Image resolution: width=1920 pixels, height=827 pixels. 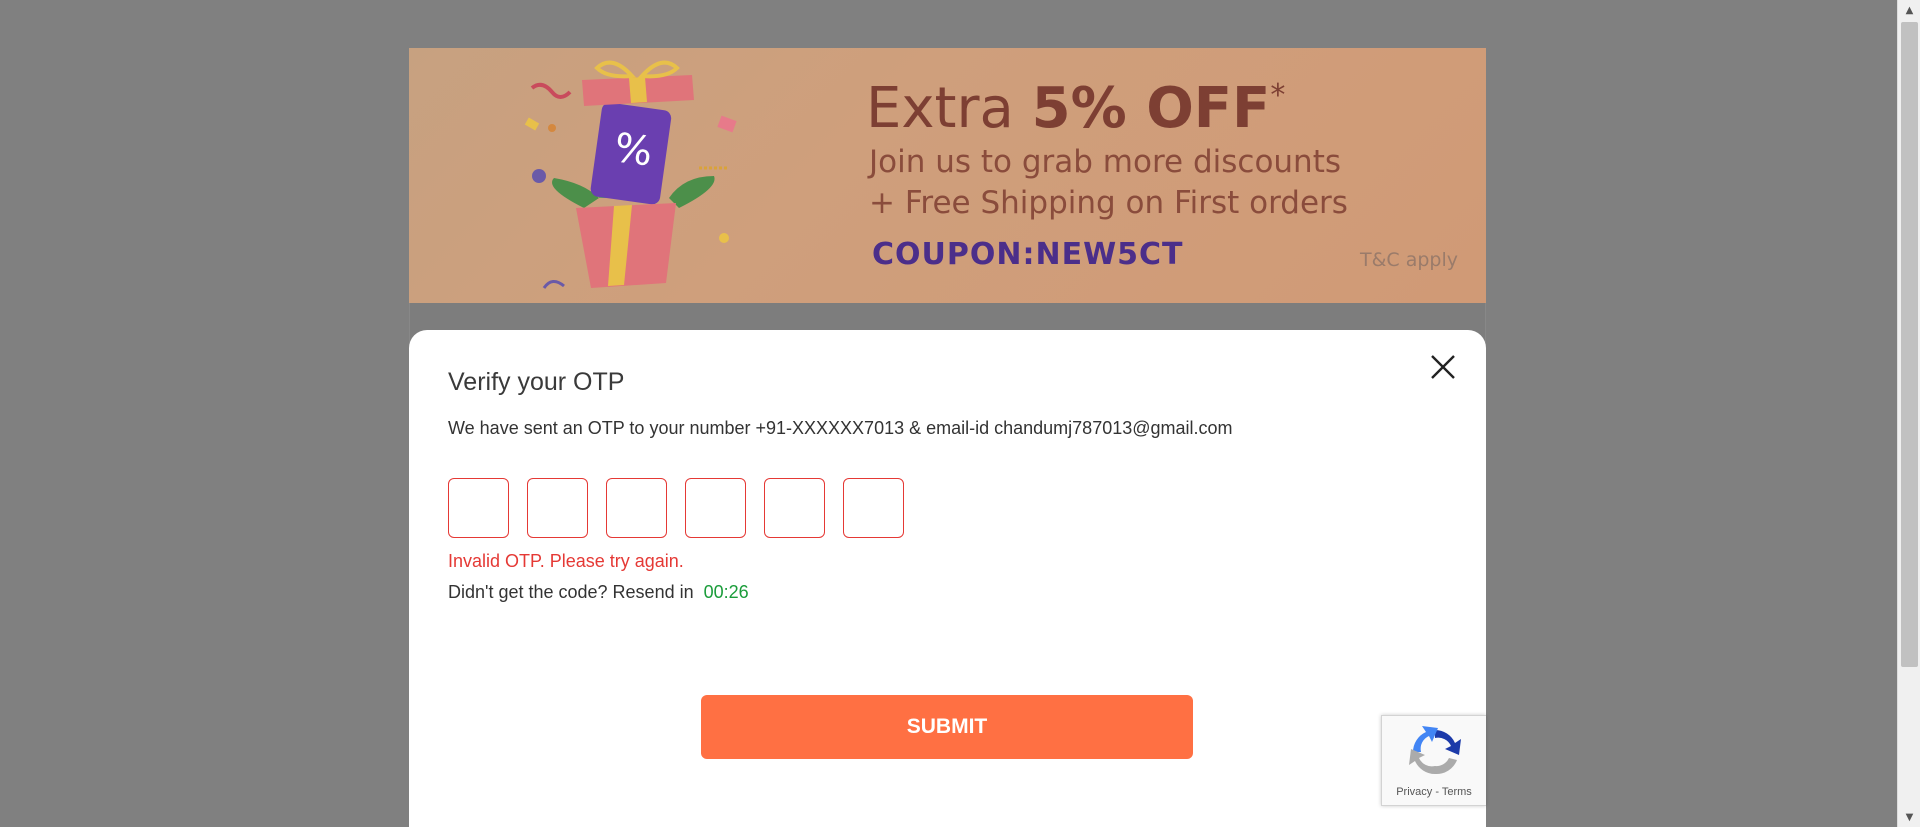 What do you see at coordinates (1909, 817) in the screenshot?
I see `scroll-down-arrow-icon: ▼` at bounding box center [1909, 817].